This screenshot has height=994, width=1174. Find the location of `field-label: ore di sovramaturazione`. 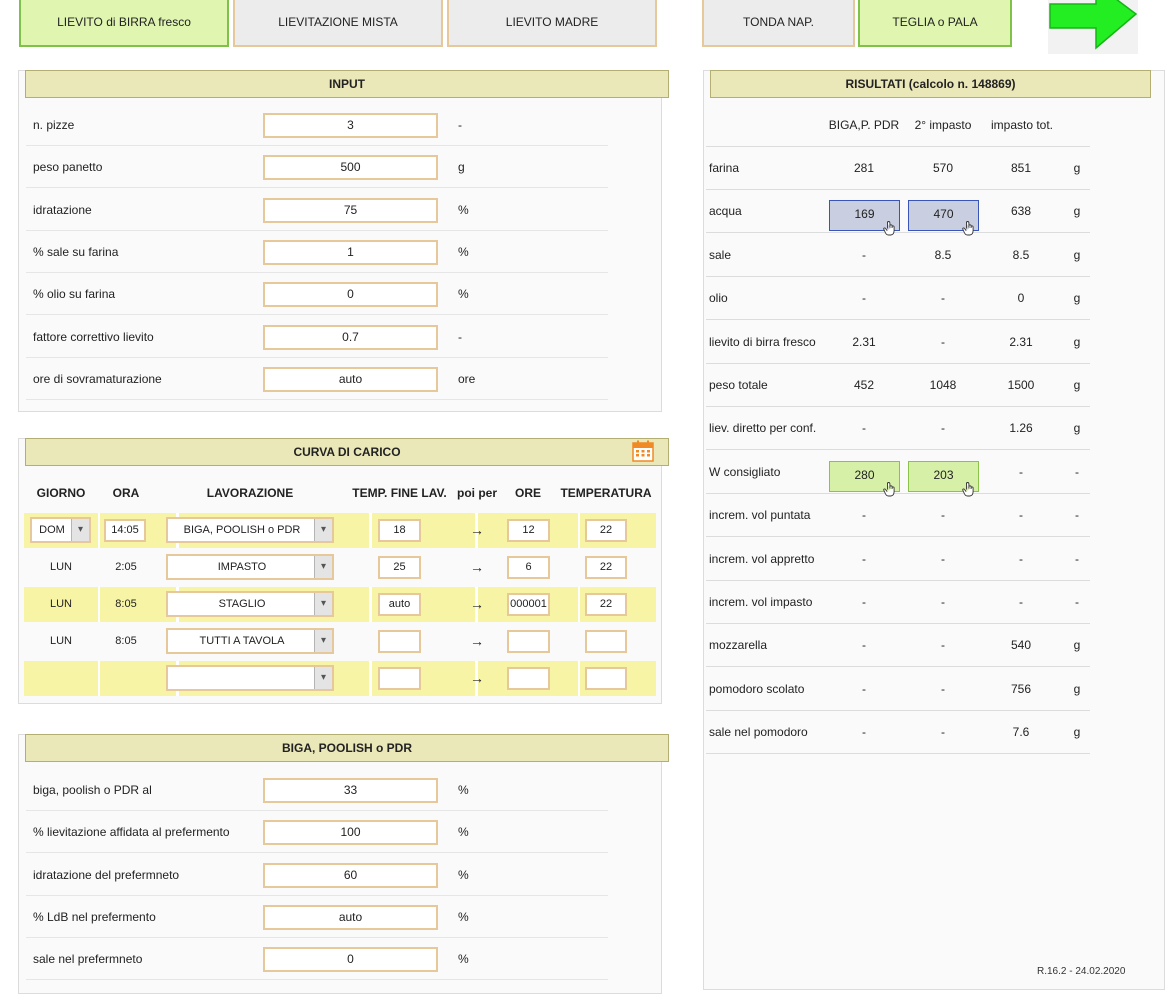

field-label: ore di sovramaturazione is located at coordinates (97, 378).